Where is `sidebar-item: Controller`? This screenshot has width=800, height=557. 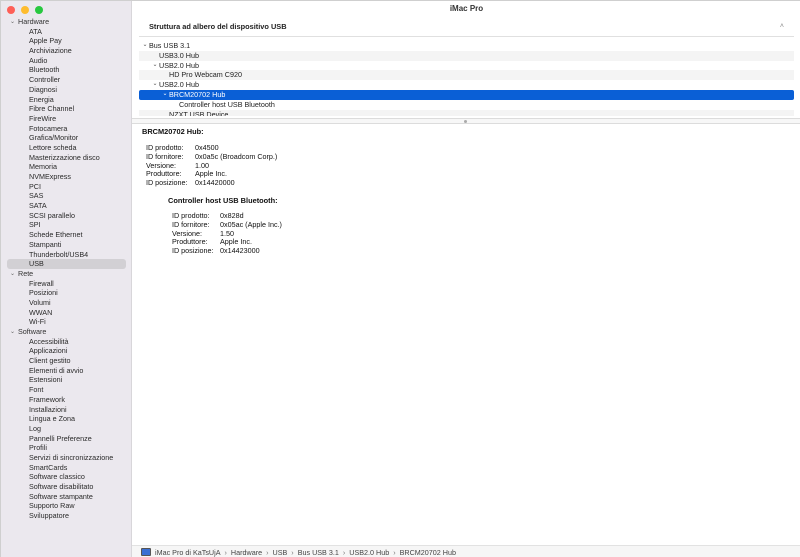 sidebar-item: Controller is located at coordinates (66, 80).